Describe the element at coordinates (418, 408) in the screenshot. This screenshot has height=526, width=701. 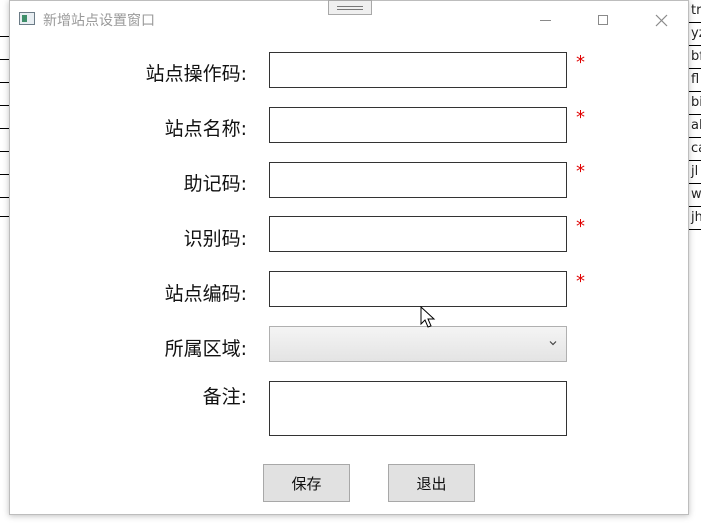
I see `notes-textarea` at that location.